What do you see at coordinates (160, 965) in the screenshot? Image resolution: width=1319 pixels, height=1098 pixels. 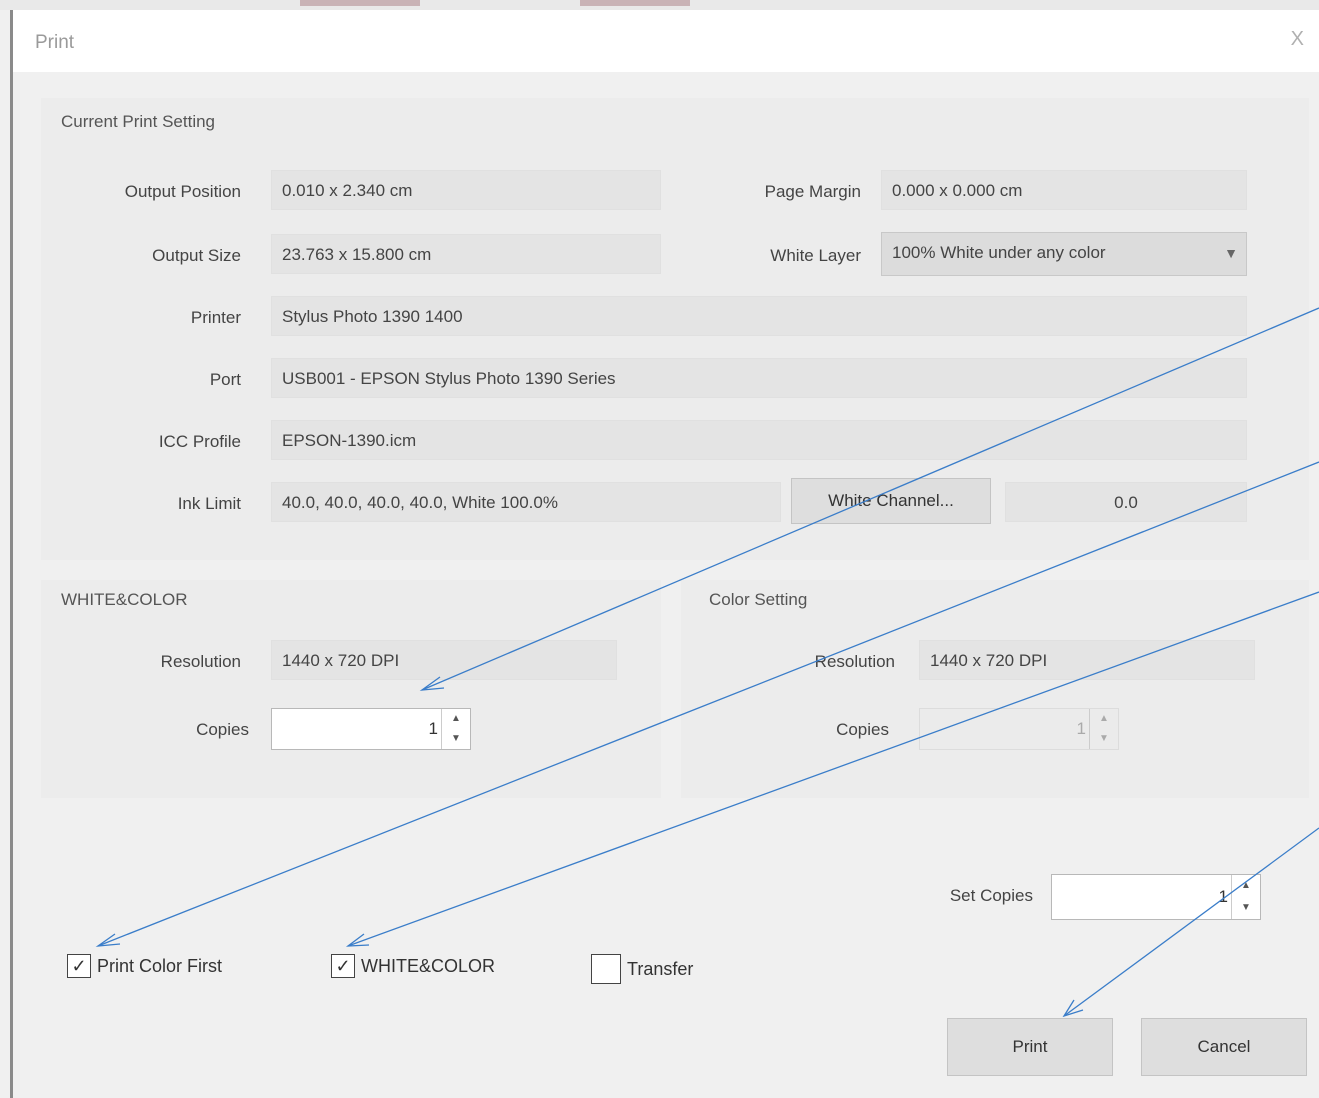 I see `checkbox-label: Print Color First` at bounding box center [160, 965].